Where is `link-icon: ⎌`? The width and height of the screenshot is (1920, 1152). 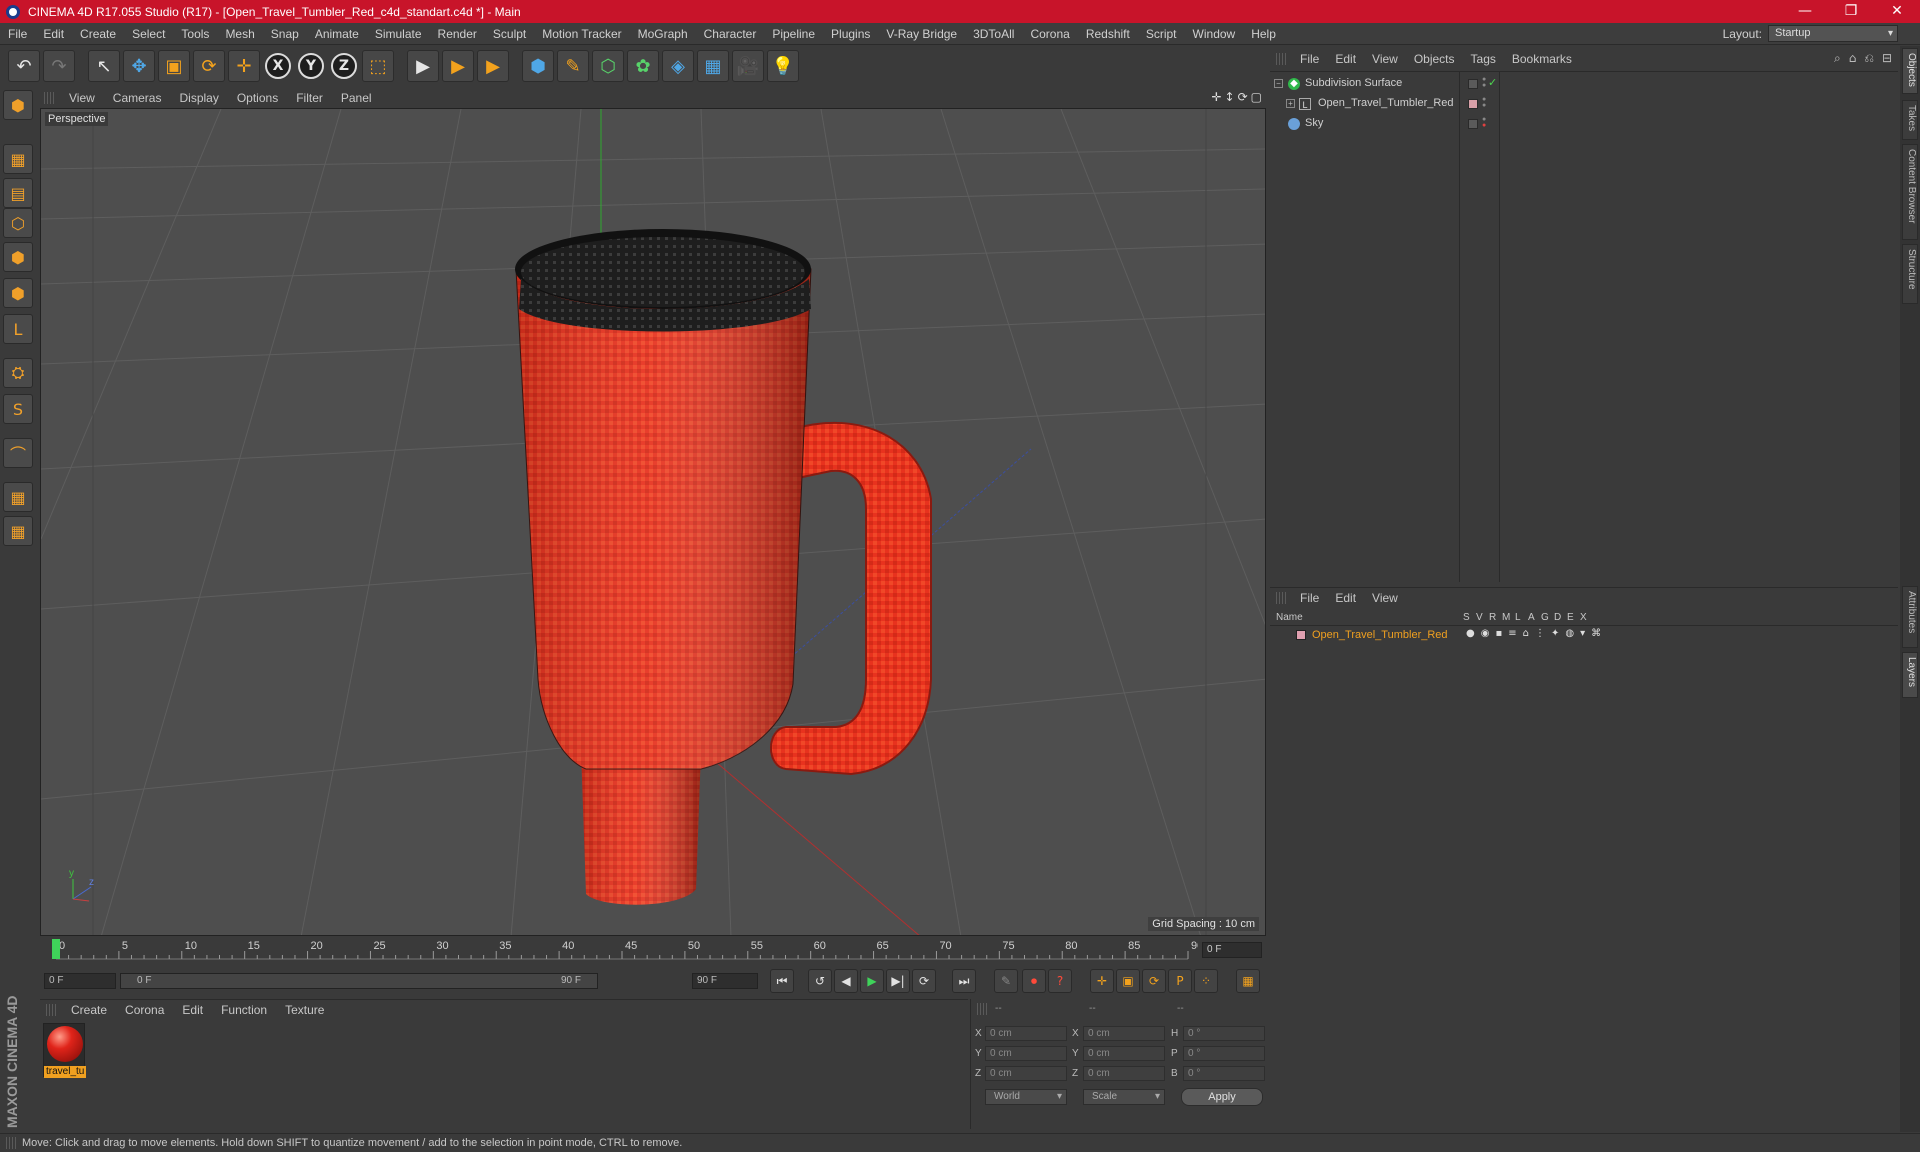 link-icon: ⎌ is located at coordinates (1869, 58).